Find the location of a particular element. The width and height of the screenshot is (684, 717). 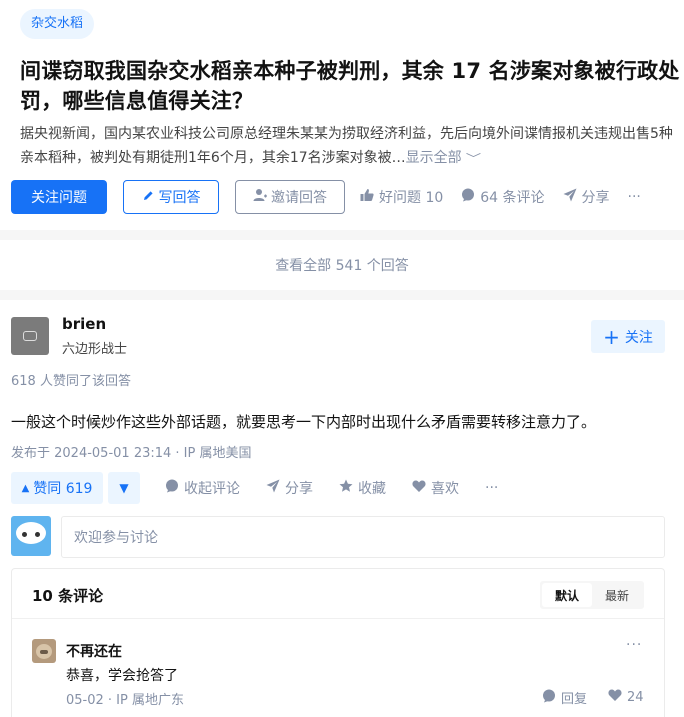

comment-like-count: 24 is located at coordinates (635, 697).